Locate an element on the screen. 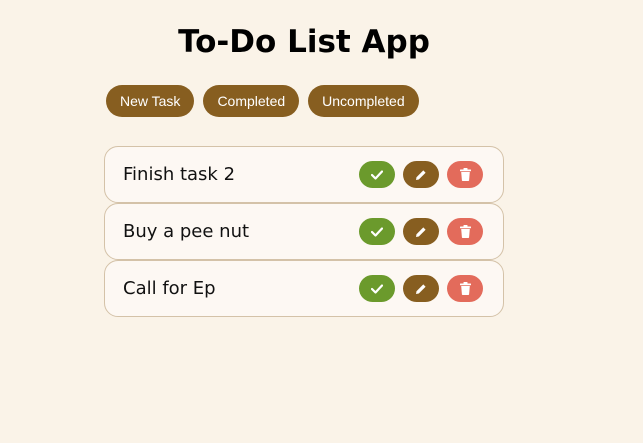 Image resolution: width=643 pixels, height=443 pixels. task-text: Buy a pee nut is located at coordinates (186, 231).